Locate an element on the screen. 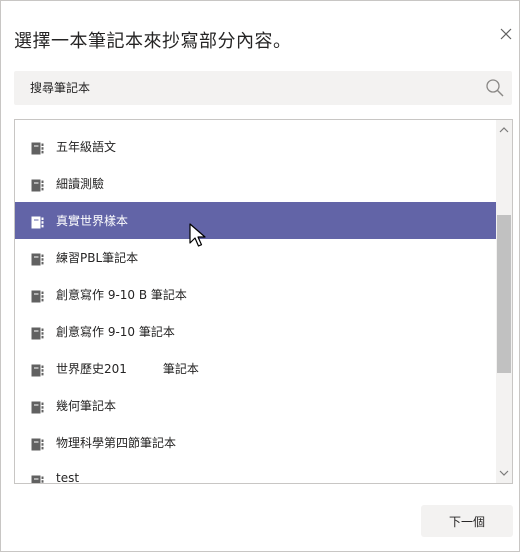 The width and height of the screenshot is (520, 552). notebook-label: 物理科學第四節筆記本 is located at coordinates (116, 443).